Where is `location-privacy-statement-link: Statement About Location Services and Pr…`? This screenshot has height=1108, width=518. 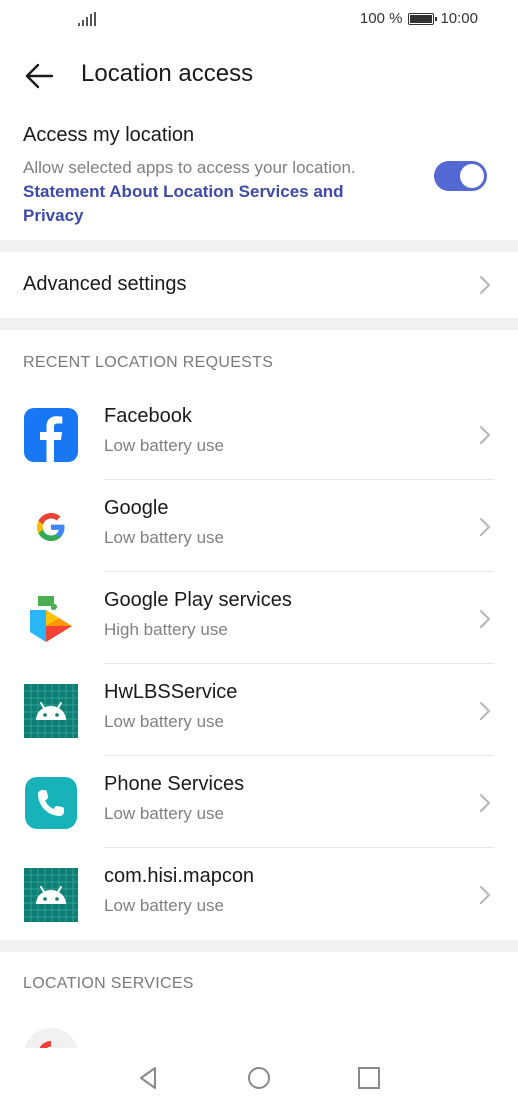 location-privacy-statement-link: Statement About Location Services and Pr… is located at coordinates (203, 204).